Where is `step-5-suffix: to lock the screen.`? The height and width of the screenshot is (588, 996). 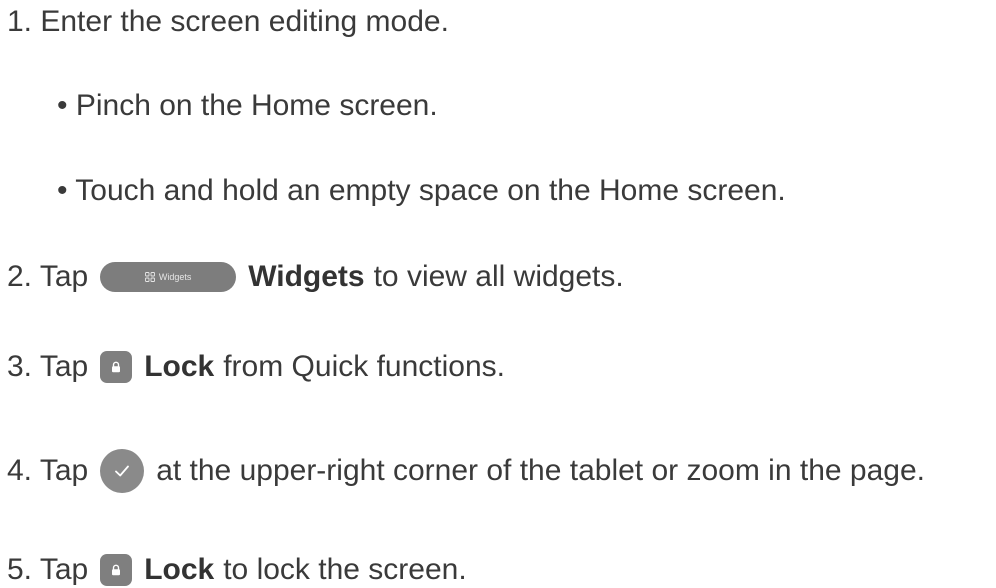
step-5-suffix: to lock the screen. is located at coordinates (345, 569).